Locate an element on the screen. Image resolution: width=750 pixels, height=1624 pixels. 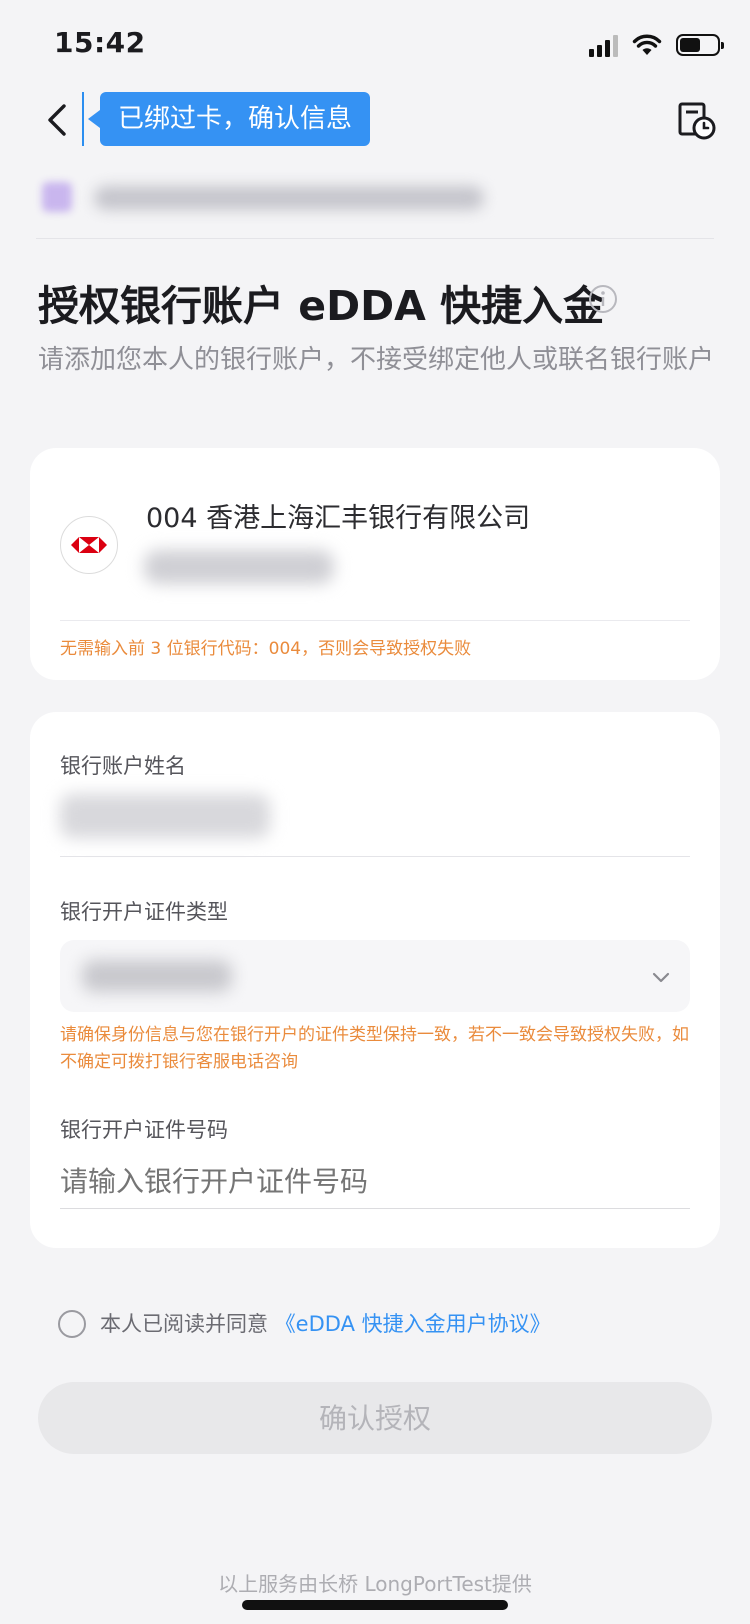
battery-level is located at coordinates (690, 45).